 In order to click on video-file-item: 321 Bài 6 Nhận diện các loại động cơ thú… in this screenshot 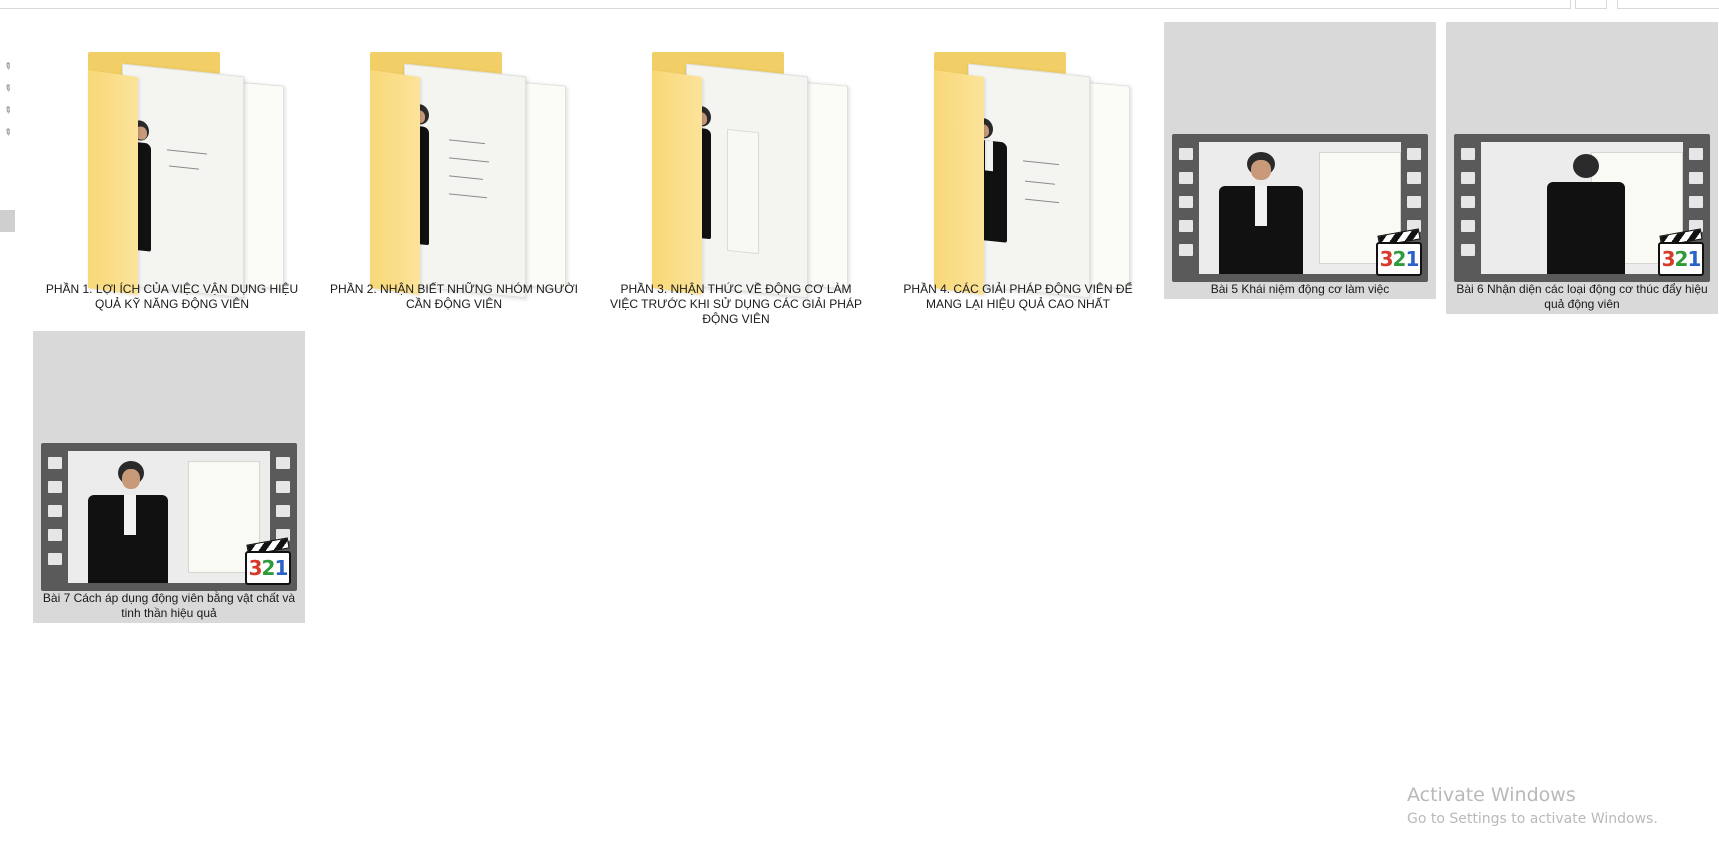, I will do `click(1582, 168)`.